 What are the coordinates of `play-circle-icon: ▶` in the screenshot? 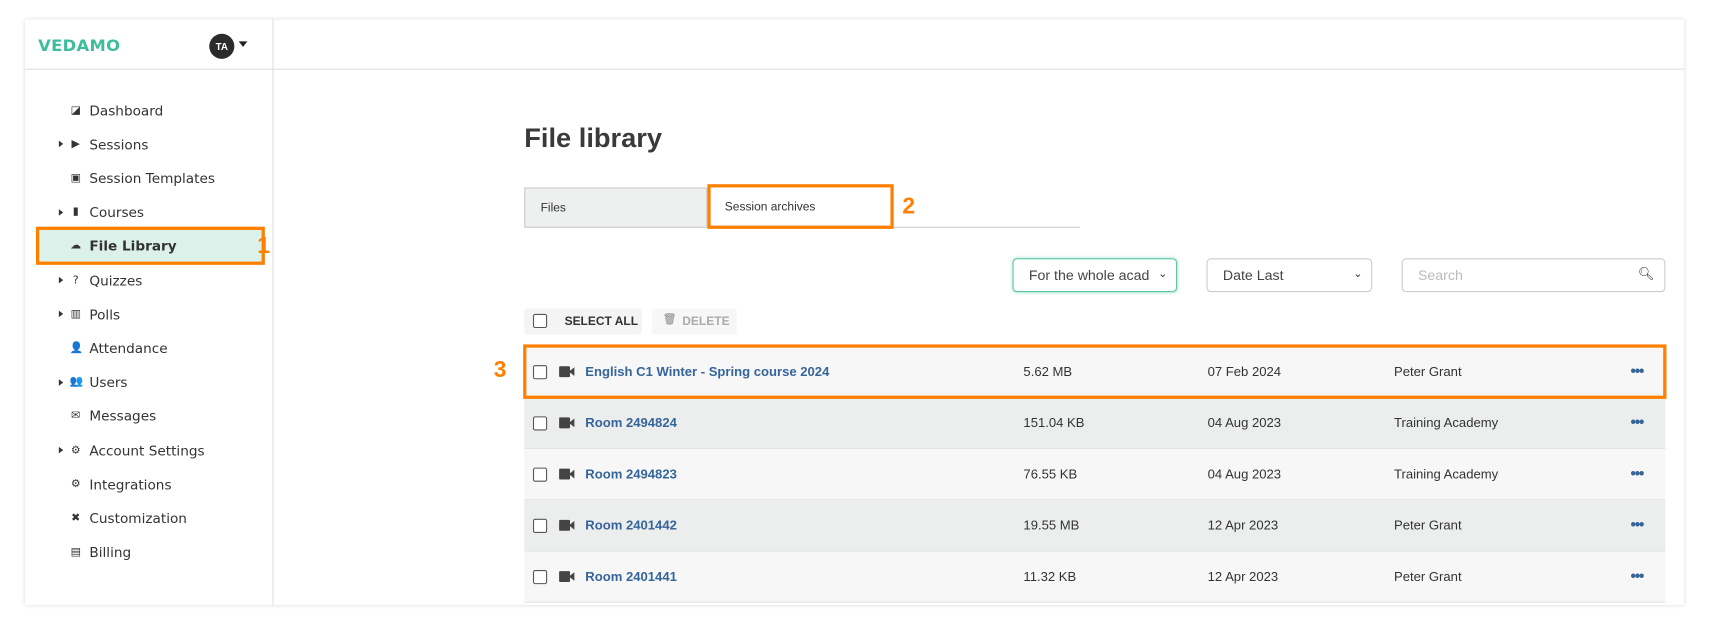 It's located at (75, 144).